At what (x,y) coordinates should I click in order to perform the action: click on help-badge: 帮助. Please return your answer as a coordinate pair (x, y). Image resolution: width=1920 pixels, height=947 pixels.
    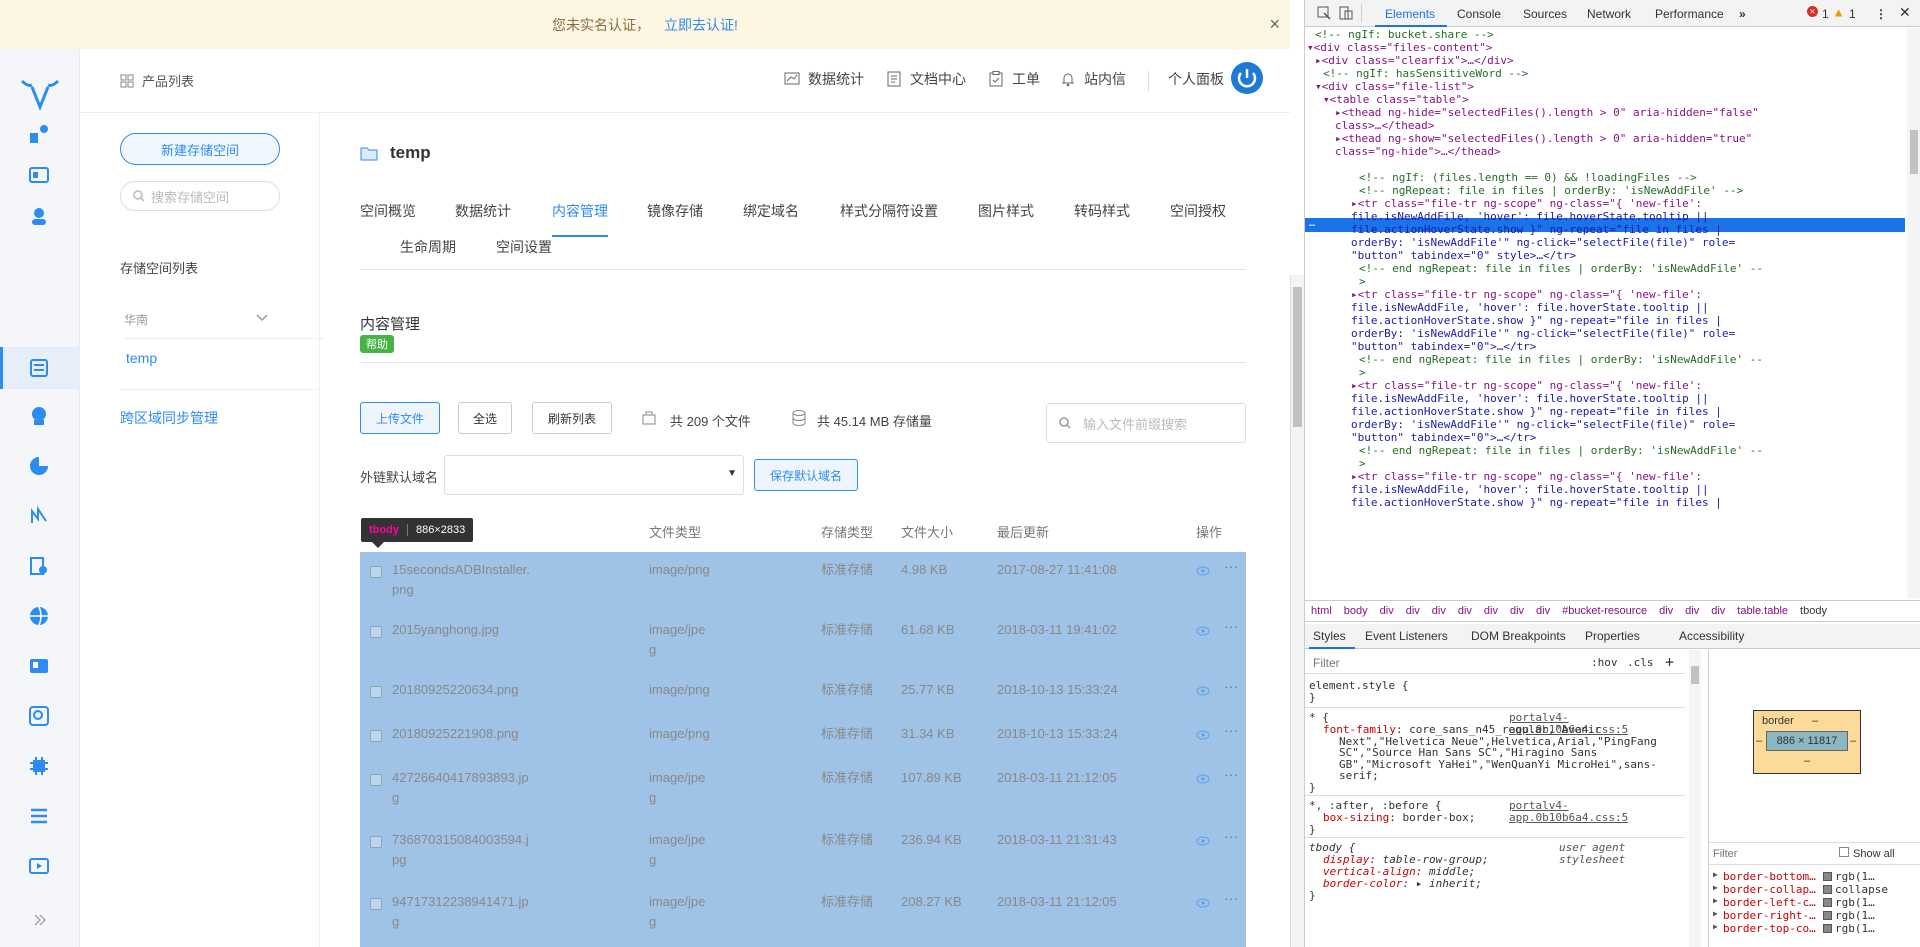
    Looking at the image, I should click on (377, 344).